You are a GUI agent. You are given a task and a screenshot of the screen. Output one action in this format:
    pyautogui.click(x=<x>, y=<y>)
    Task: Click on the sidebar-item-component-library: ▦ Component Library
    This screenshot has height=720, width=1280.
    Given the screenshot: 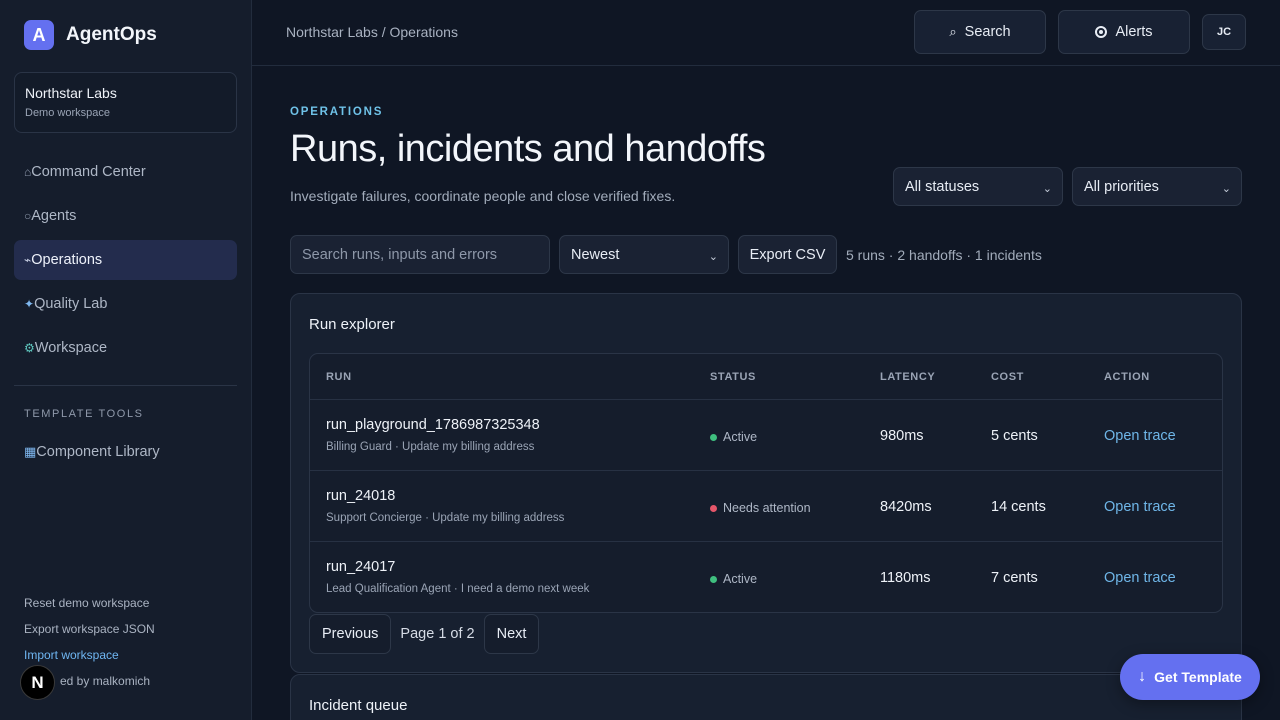 What is the action you would take?
    pyautogui.click(x=92, y=452)
    